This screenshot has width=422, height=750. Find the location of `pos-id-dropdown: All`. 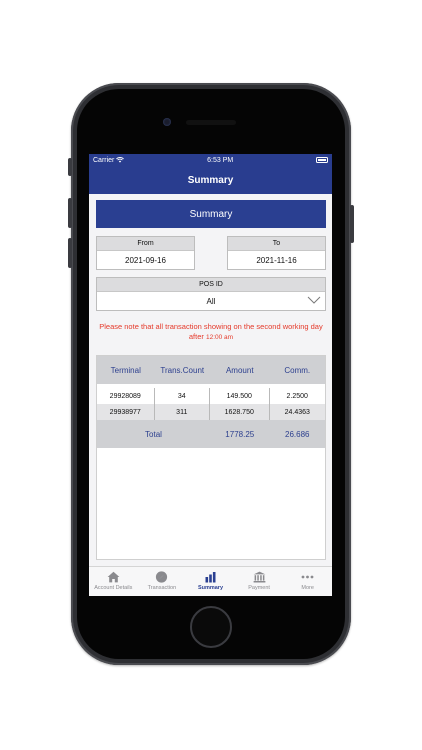

pos-id-dropdown: All is located at coordinates (211, 301).